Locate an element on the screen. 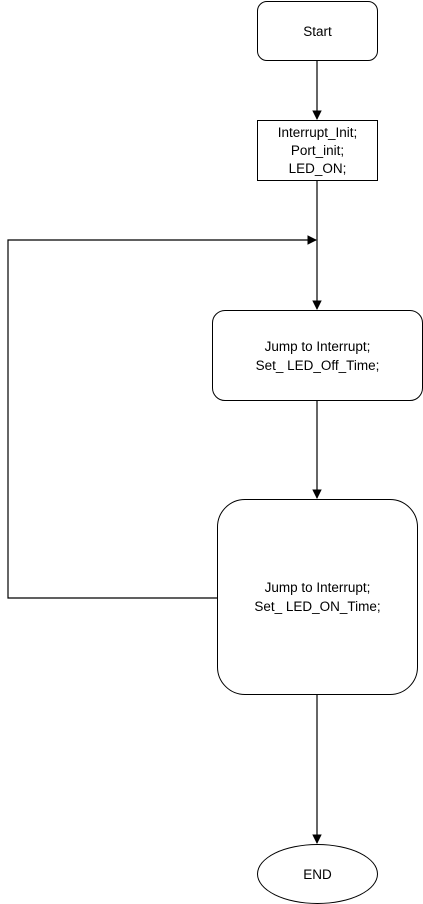 The width and height of the screenshot is (423, 904). end-node: END is located at coordinates (317, 874).